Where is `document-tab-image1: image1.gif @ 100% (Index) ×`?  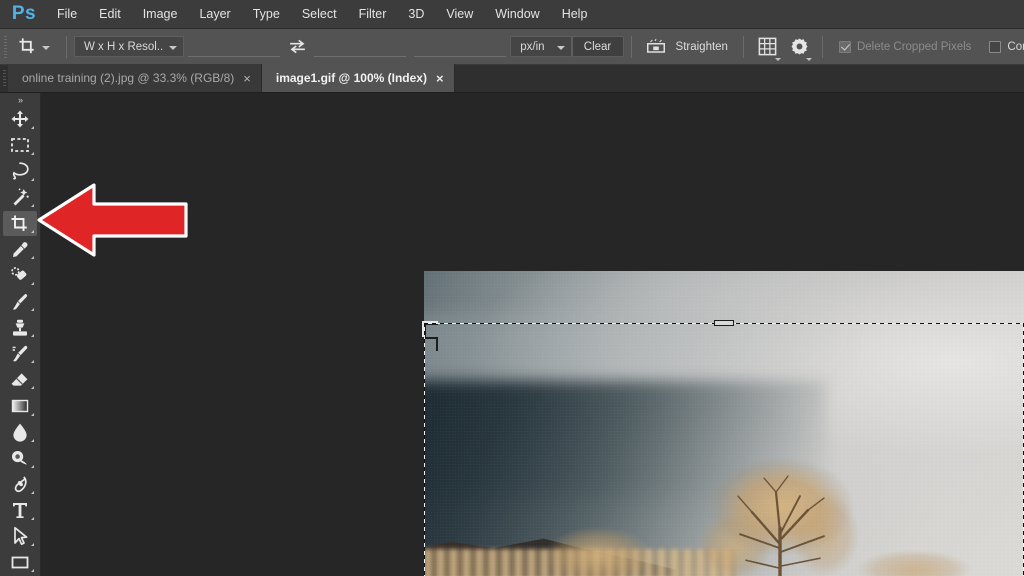 document-tab-image1: image1.gif @ 100% (Index) × is located at coordinates (358, 78).